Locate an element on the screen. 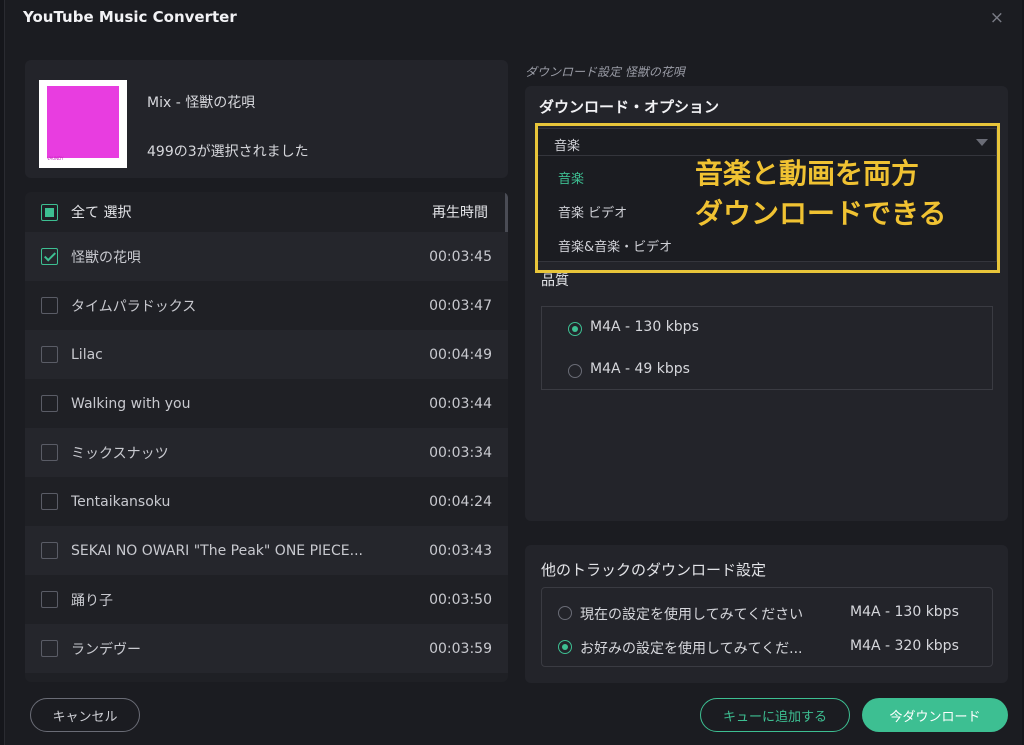 Image resolution: width=1024 pixels, height=745 pixels. track-list-header: 全て 選択 再生時間 is located at coordinates (266, 212).